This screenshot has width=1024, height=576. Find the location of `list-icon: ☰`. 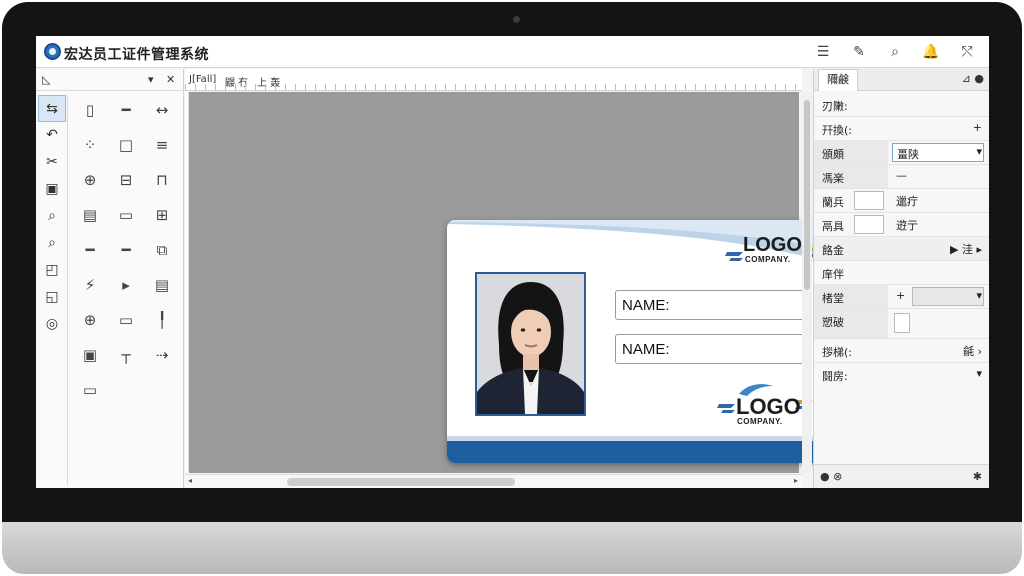

list-icon: ☰ is located at coordinates (823, 52).